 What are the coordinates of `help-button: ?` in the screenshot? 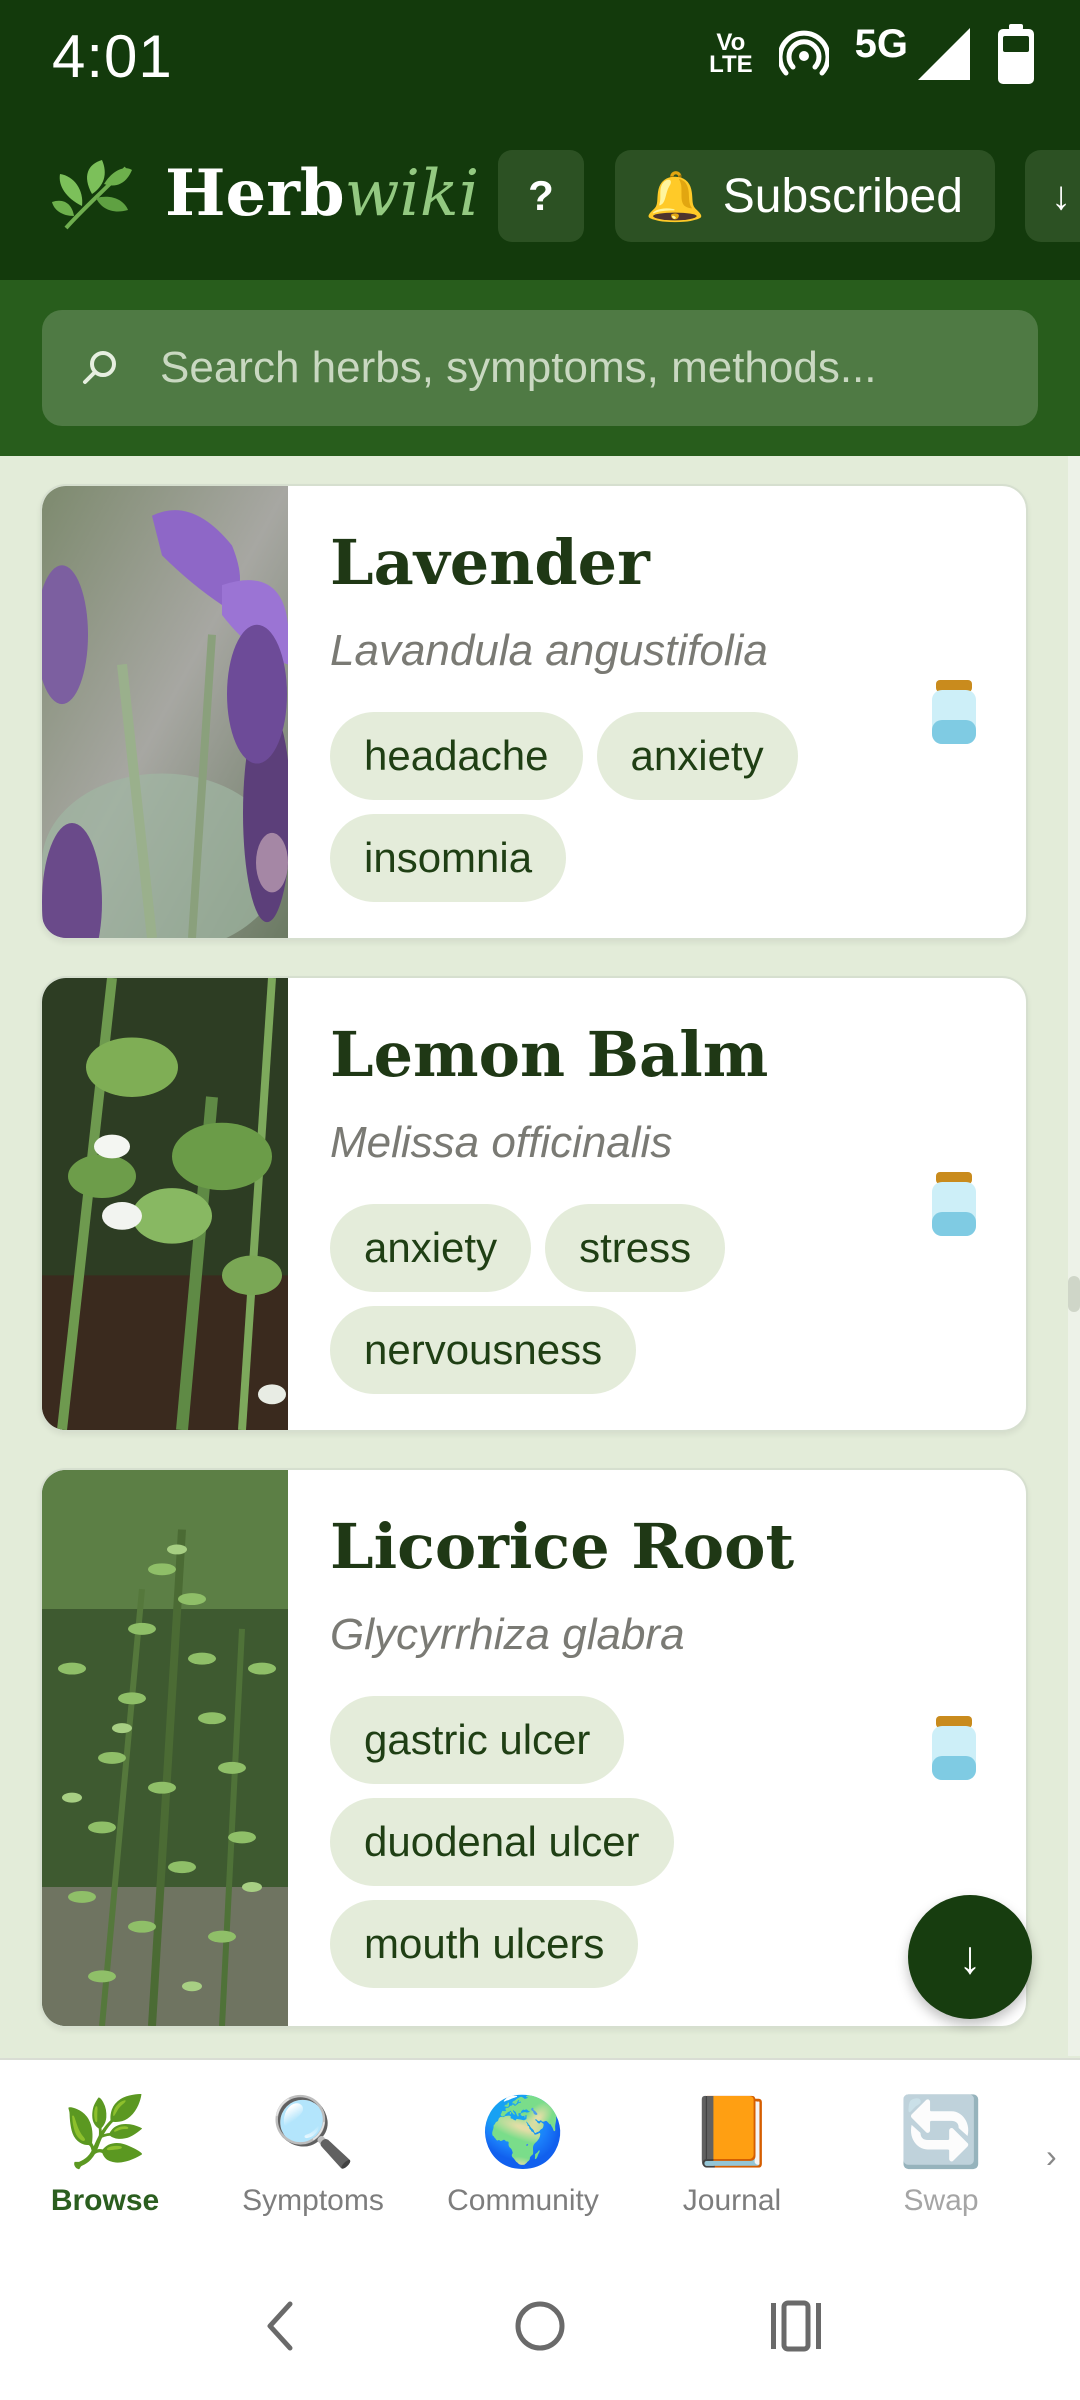 It's located at (541, 196).